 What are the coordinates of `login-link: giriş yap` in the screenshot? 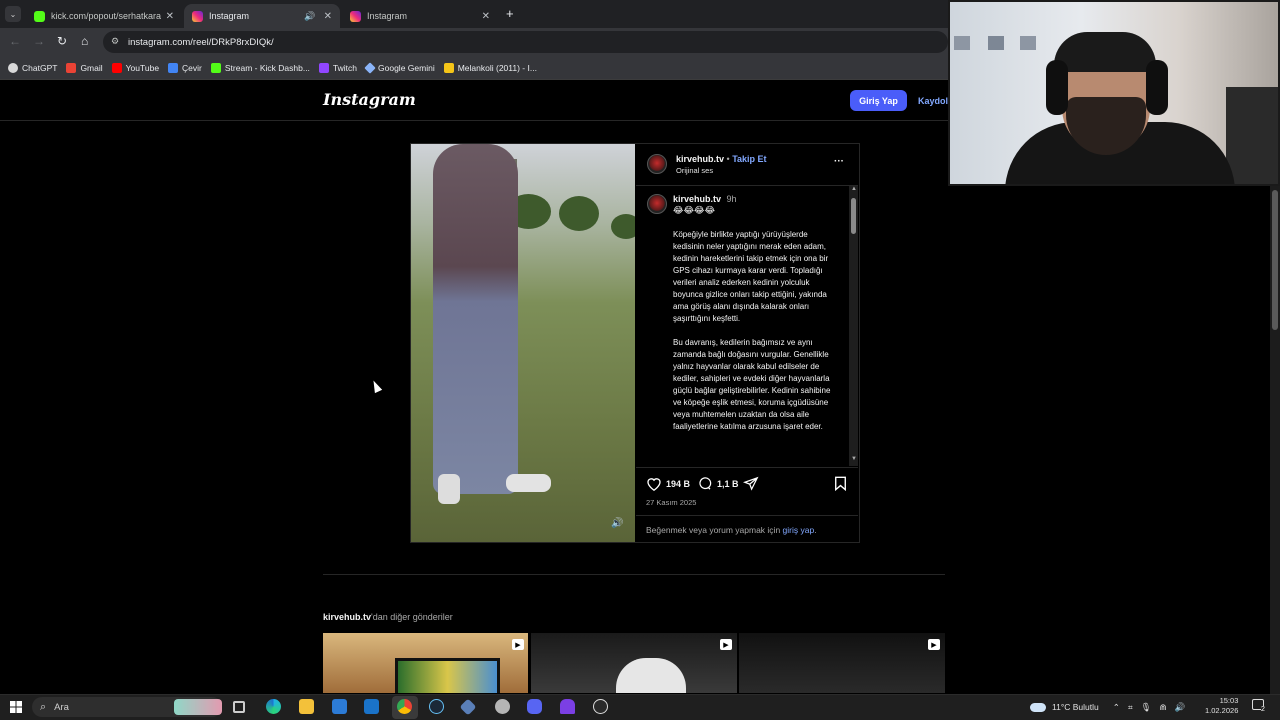 It's located at (799, 530).